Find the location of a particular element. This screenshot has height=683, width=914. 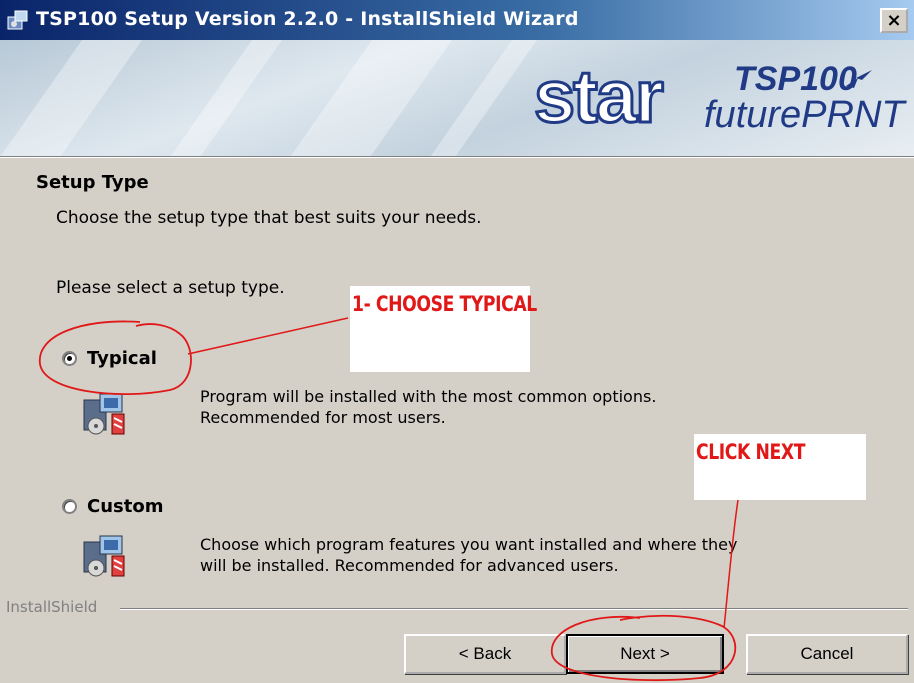

typical-label: Typical is located at coordinates (122, 358).